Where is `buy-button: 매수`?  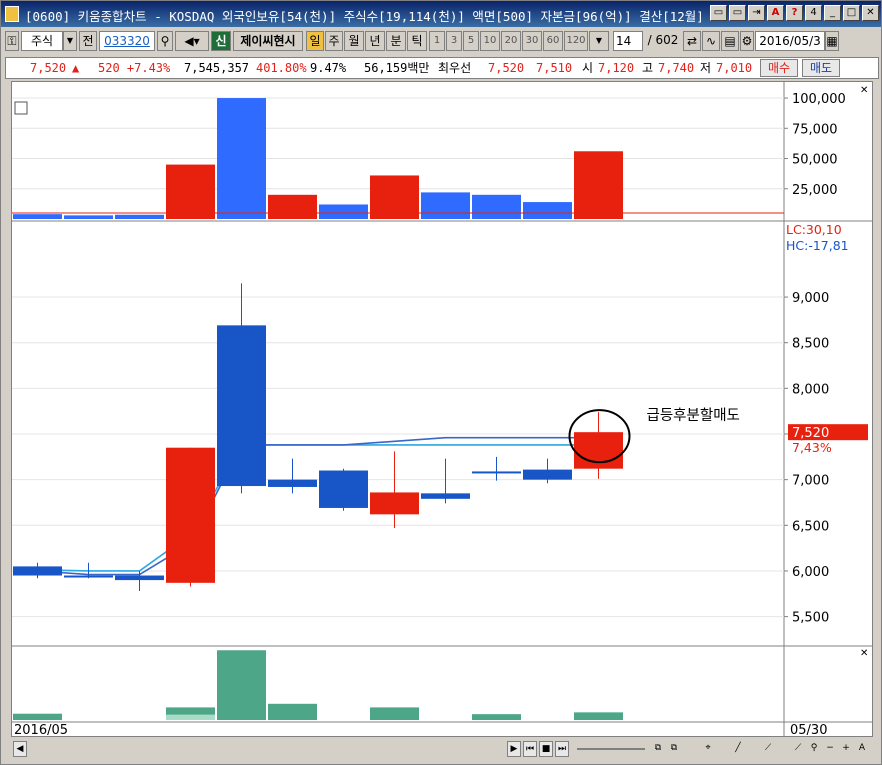
buy-button: 매수 is located at coordinates (779, 68).